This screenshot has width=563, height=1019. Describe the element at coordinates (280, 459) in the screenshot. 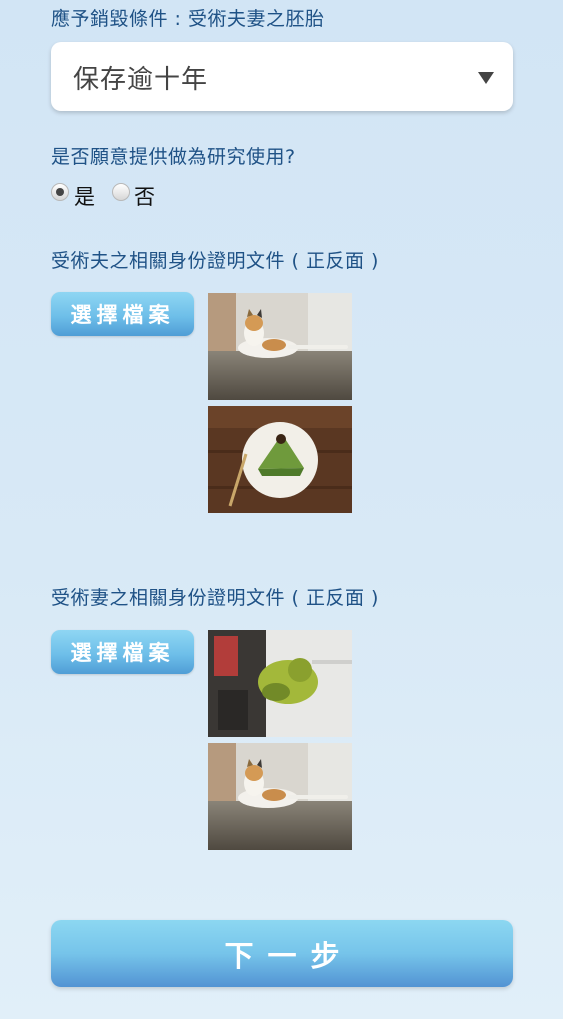

I see `husband-doc-thumbnail-back` at that location.